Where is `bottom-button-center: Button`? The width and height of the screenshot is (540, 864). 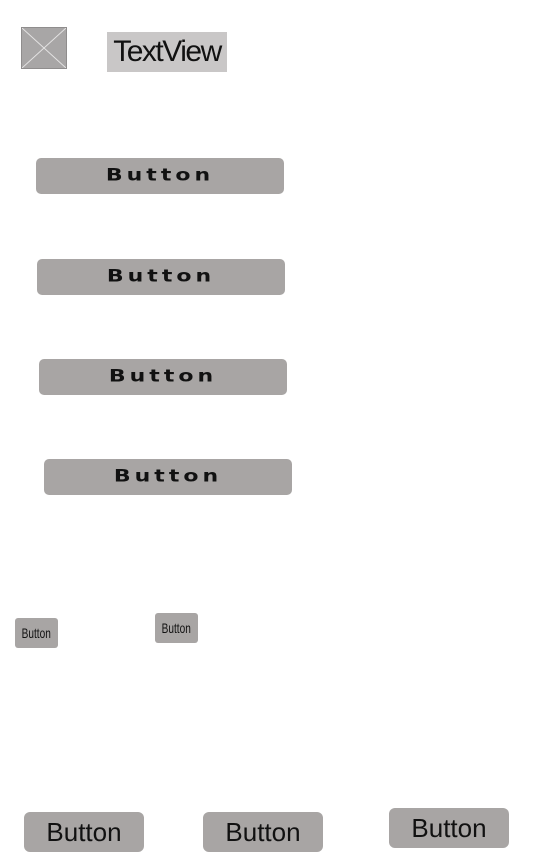
bottom-button-center: Button is located at coordinates (263, 832).